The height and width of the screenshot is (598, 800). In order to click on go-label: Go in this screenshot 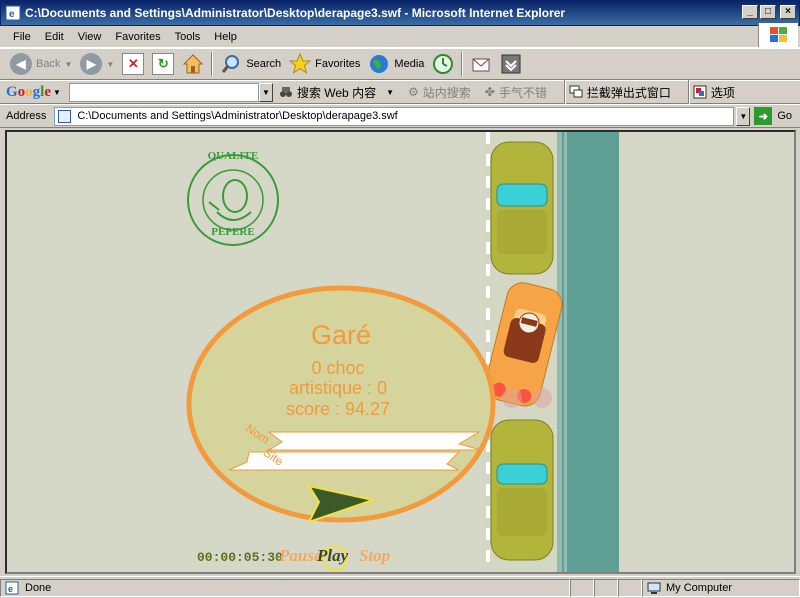, I will do `click(785, 116)`.